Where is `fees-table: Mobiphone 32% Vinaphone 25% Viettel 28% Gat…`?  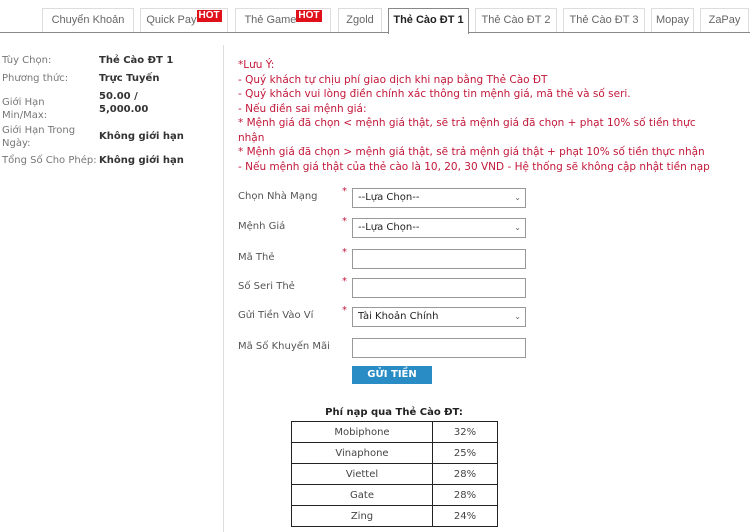 fees-table: Mobiphone 32% Vinaphone 25% Viettel 28% Gat… is located at coordinates (394, 474).